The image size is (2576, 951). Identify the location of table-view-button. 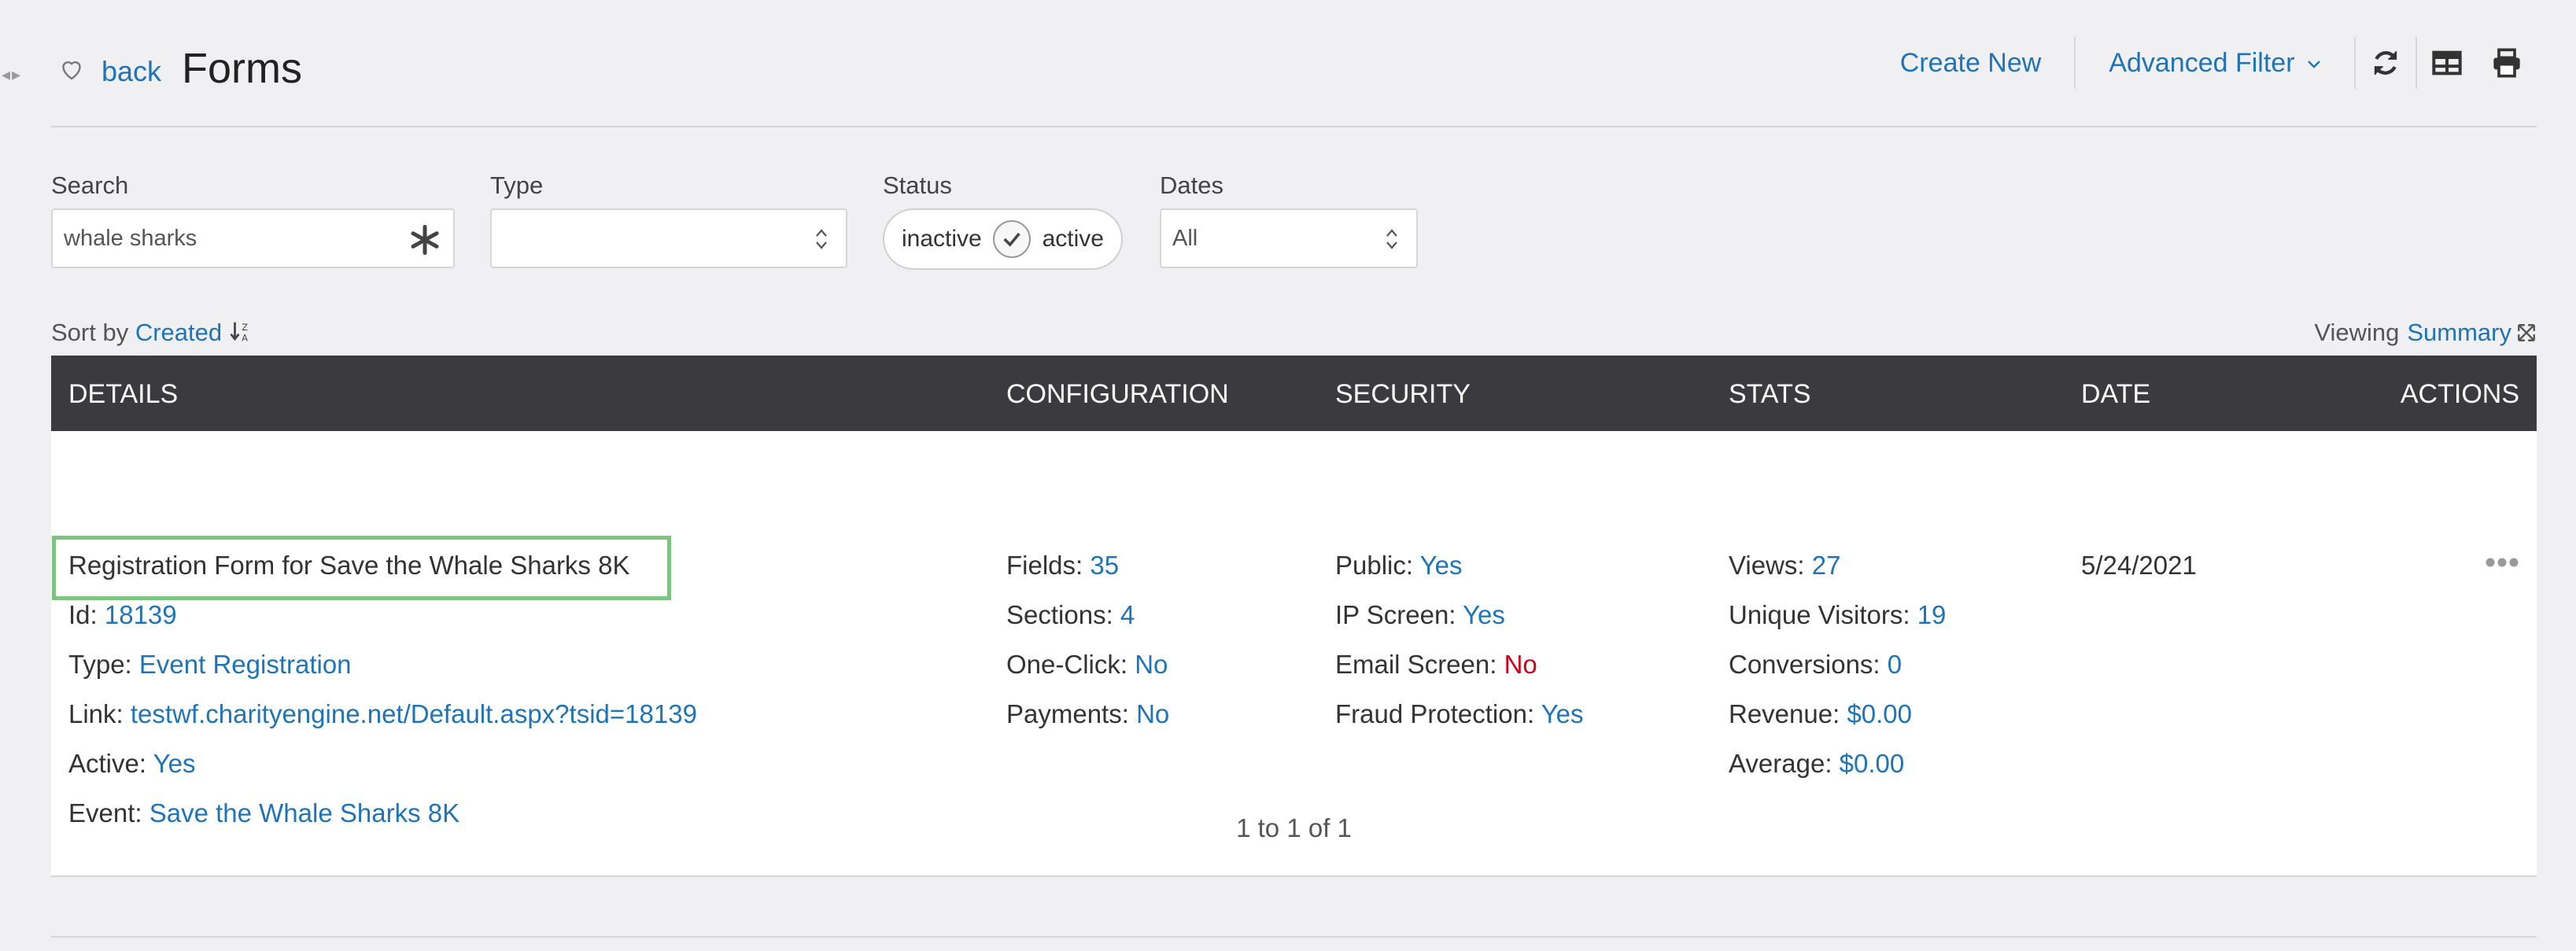
(2447, 63).